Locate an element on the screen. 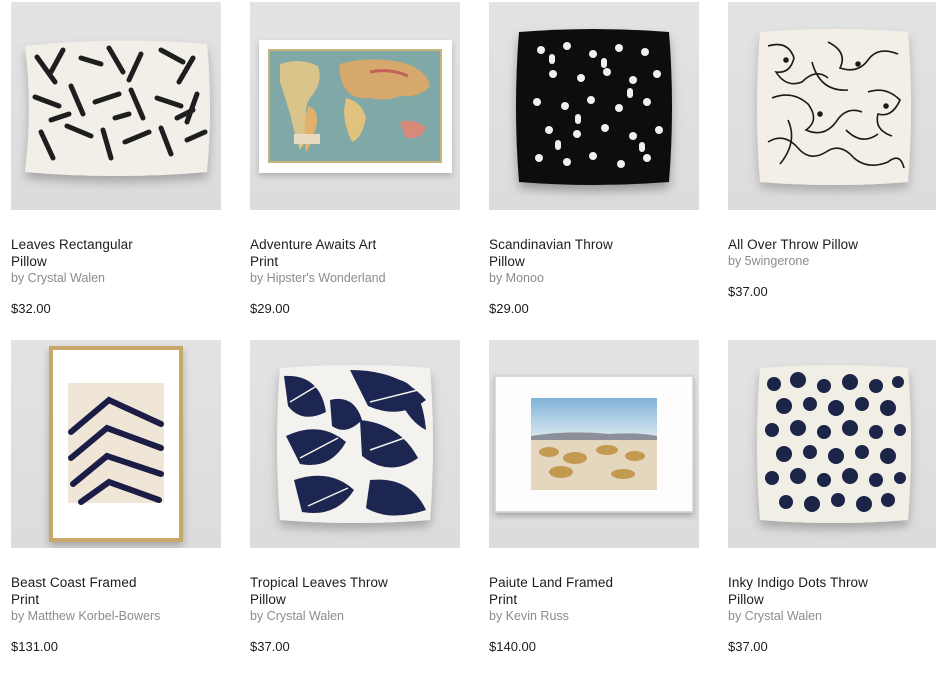  line-faces-pillow-art is located at coordinates (834, 107).